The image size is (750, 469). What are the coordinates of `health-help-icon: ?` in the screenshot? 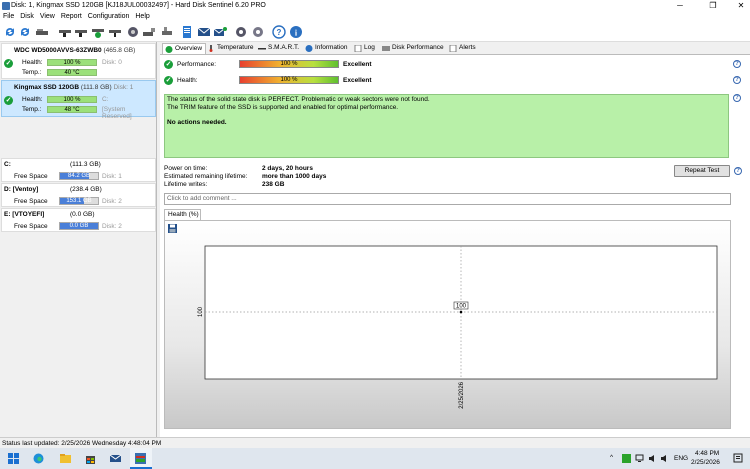 It's located at (737, 80).